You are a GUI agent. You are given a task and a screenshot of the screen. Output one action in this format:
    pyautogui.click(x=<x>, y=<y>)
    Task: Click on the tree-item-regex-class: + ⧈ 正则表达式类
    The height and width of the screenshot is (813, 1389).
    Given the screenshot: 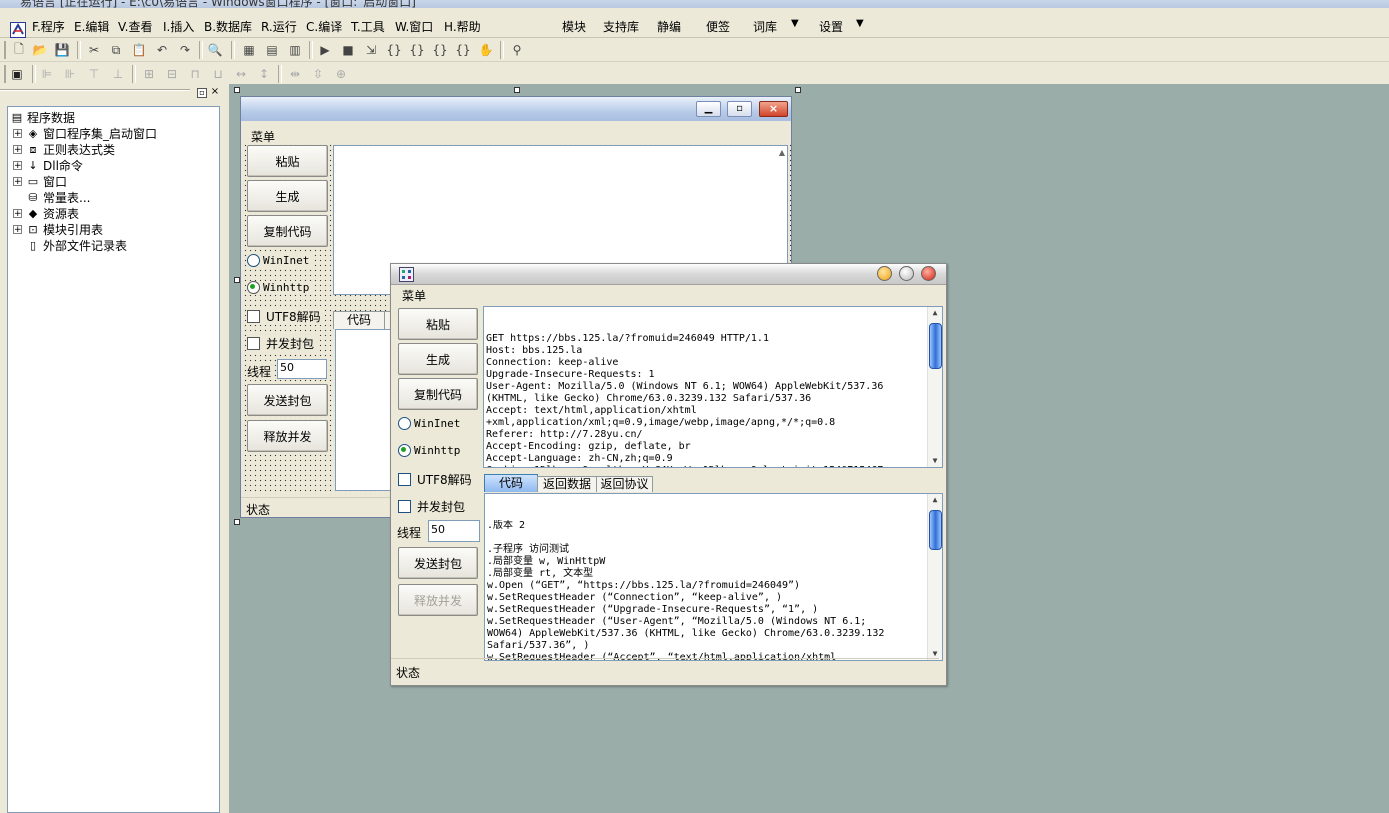 What is the action you would take?
    pyautogui.click(x=64, y=149)
    